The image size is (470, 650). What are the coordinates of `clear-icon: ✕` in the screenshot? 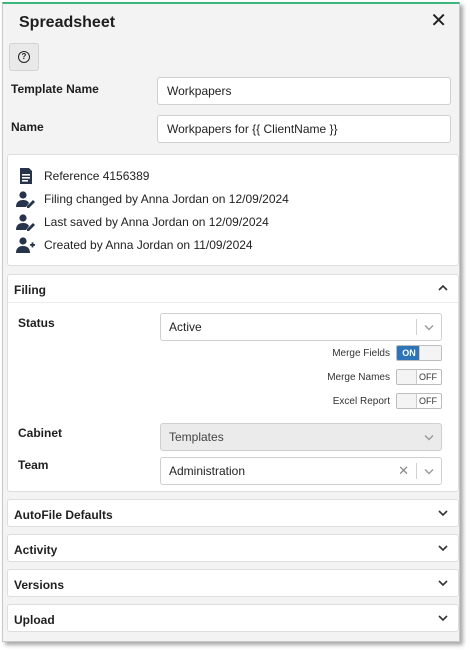 It's located at (403, 471).